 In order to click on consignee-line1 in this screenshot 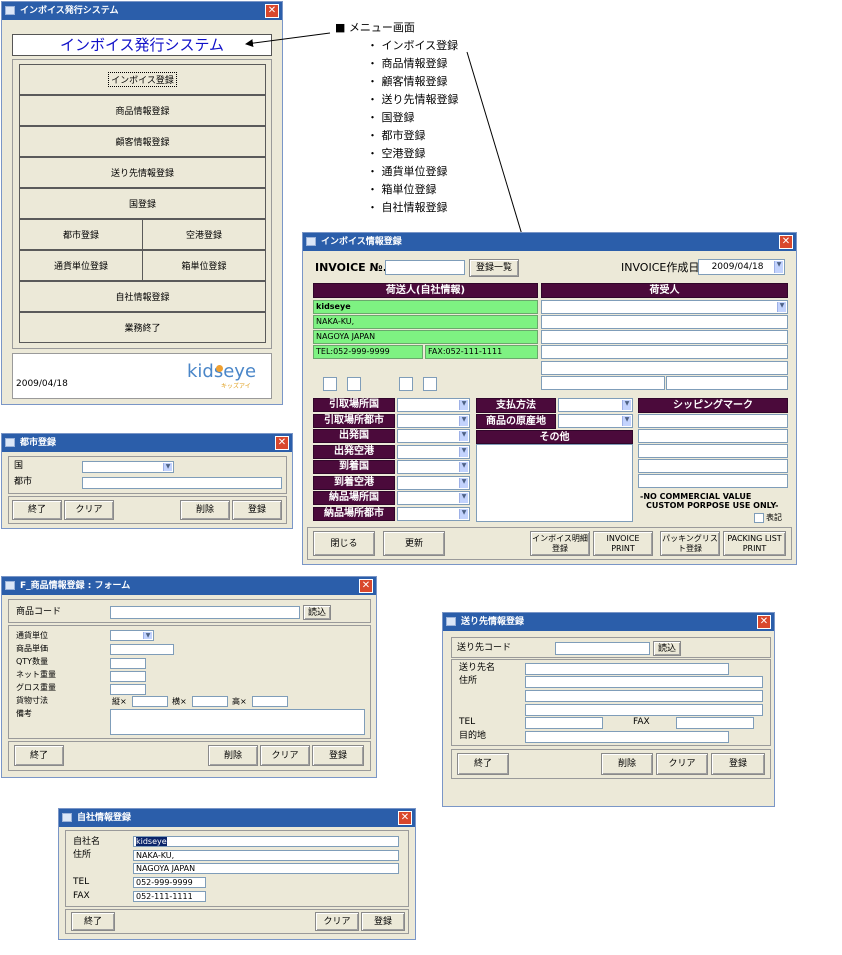, I will do `click(664, 322)`.